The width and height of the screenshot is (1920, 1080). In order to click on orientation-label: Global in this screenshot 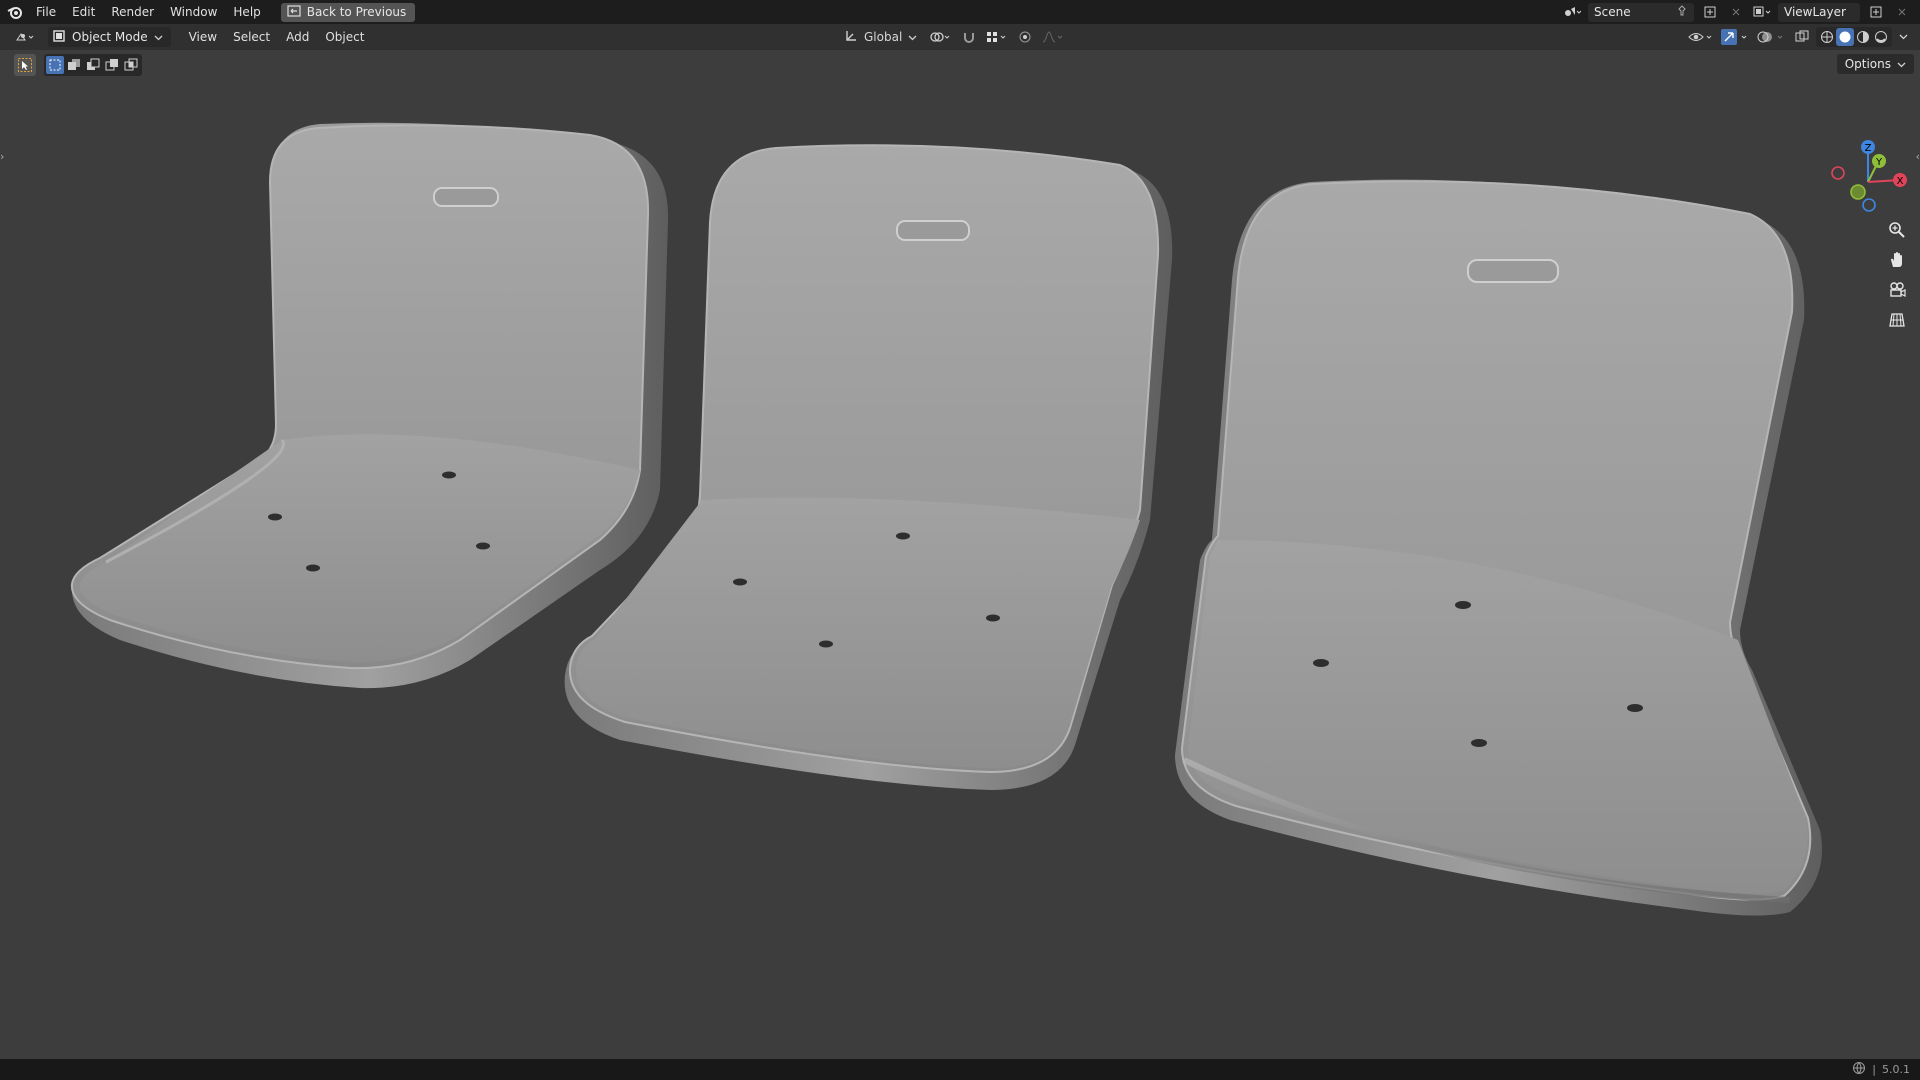, I will do `click(883, 37)`.